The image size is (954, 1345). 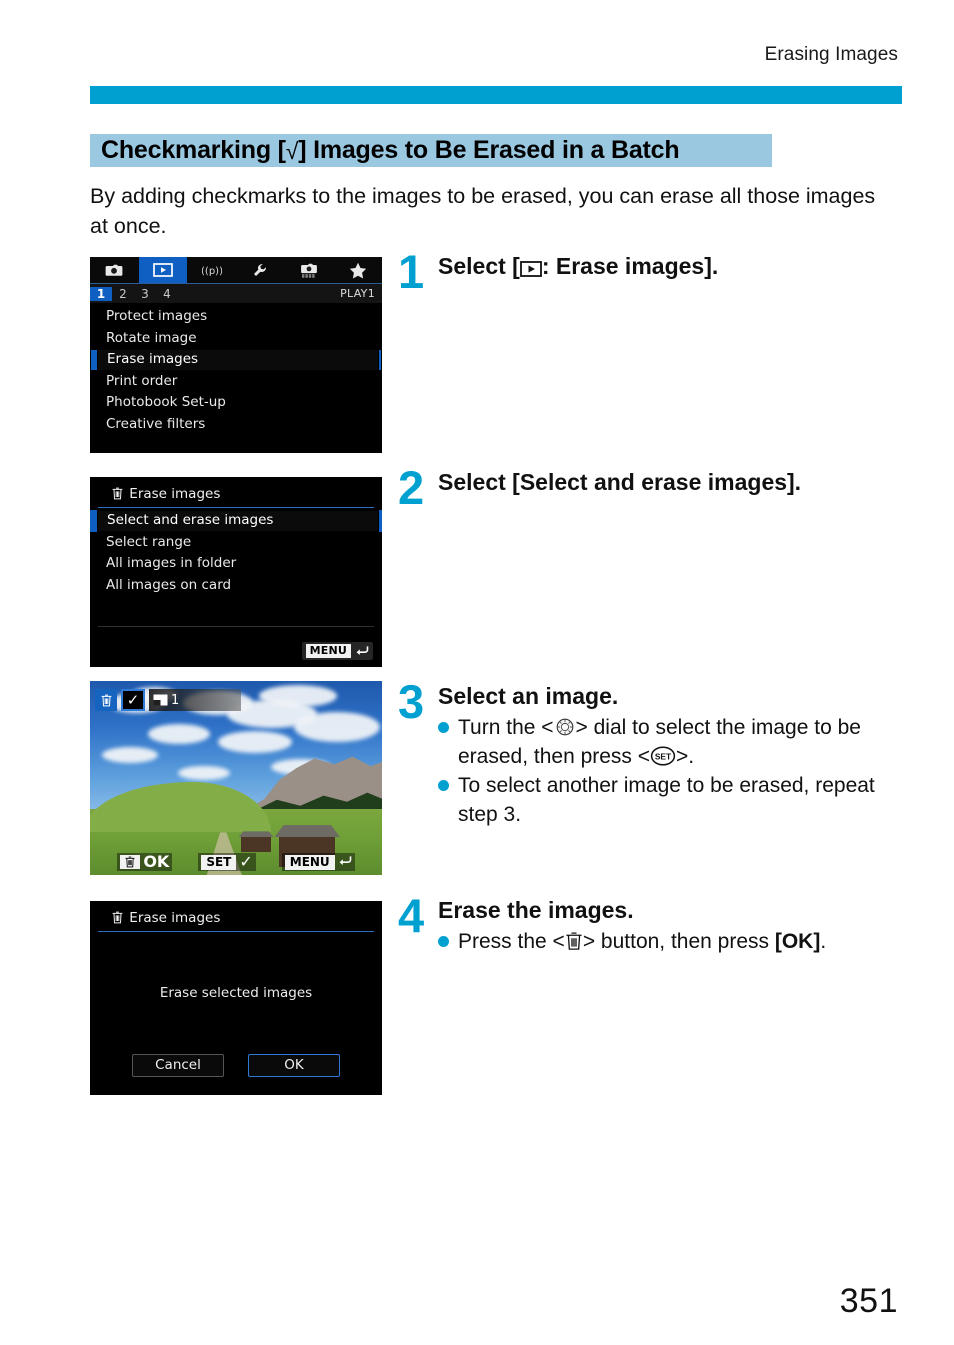 I want to click on menu-item-creative-filters: Creative filters, so click(x=236, y=425).